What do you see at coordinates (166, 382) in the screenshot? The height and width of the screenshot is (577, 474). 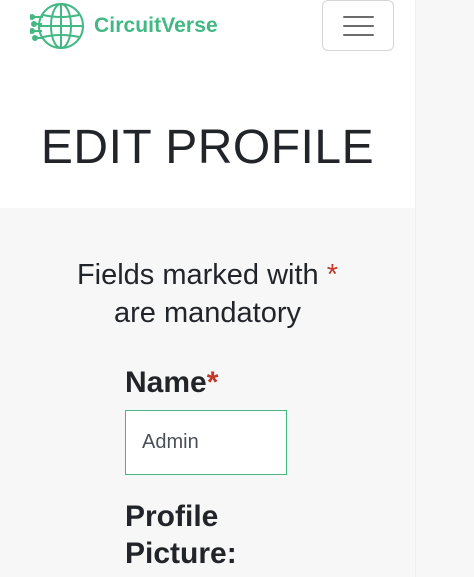 I see `name-label-text: Name` at bounding box center [166, 382].